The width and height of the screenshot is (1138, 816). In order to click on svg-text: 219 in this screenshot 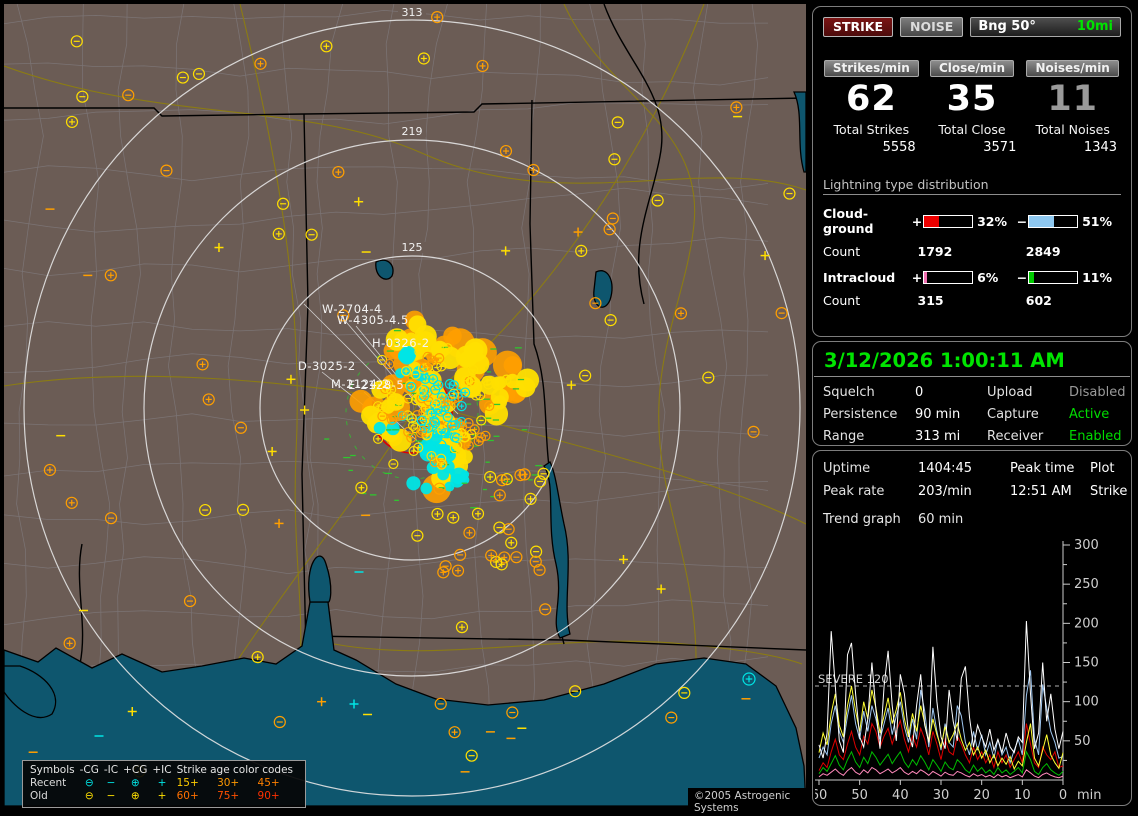, I will do `click(412, 131)`.